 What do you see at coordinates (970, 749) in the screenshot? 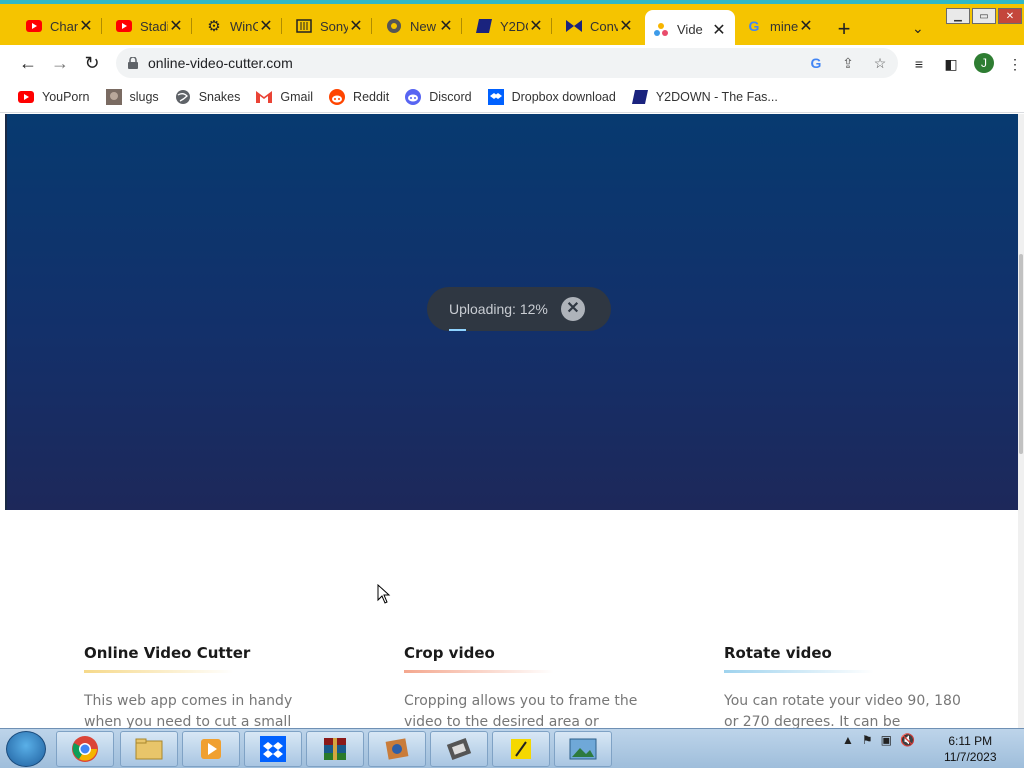
I see `system-clock: 6:11 PM 11/7/2023` at bounding box center [970, 749].